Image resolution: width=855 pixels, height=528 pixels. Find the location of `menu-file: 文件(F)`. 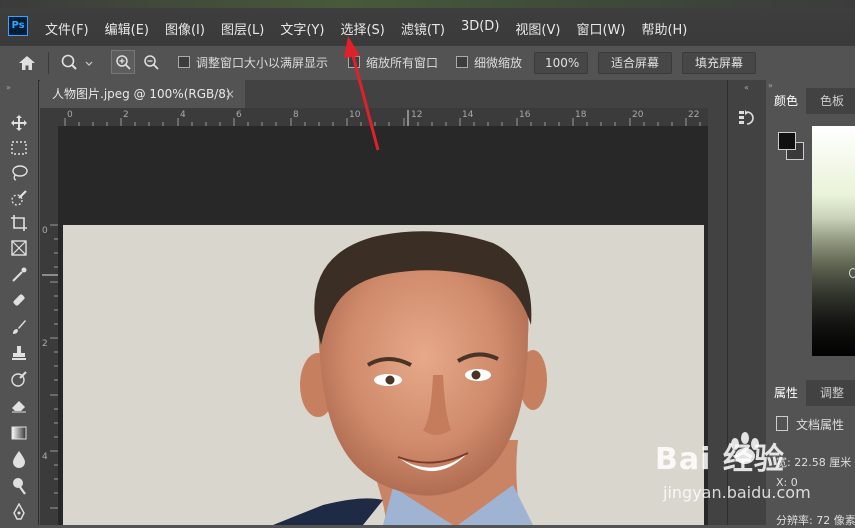

menu-file: 文件(F) is located at coordinates (67, 28).